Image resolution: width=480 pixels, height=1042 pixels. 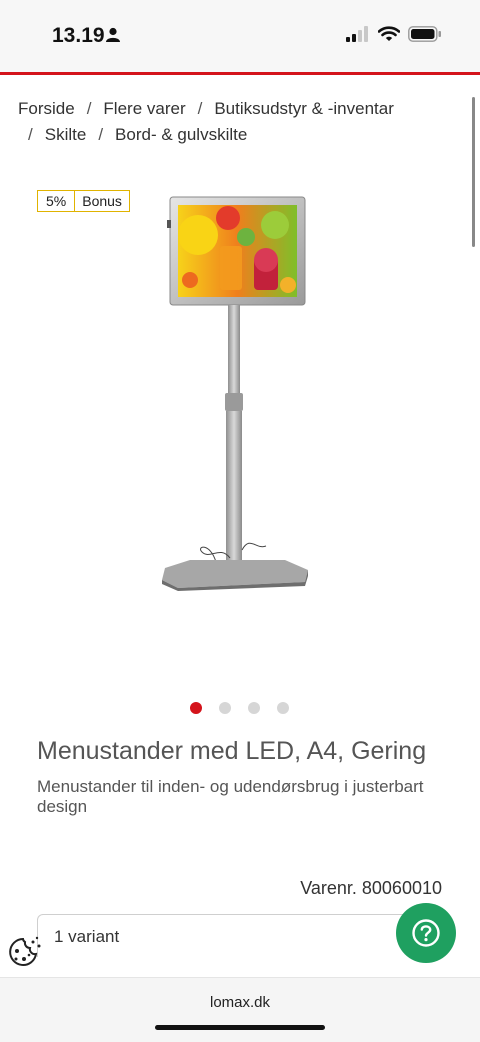 What do you see at coordinates (389, 33) in the screenshot?
I see `wifi-icon` at bounding box center [389, 33].